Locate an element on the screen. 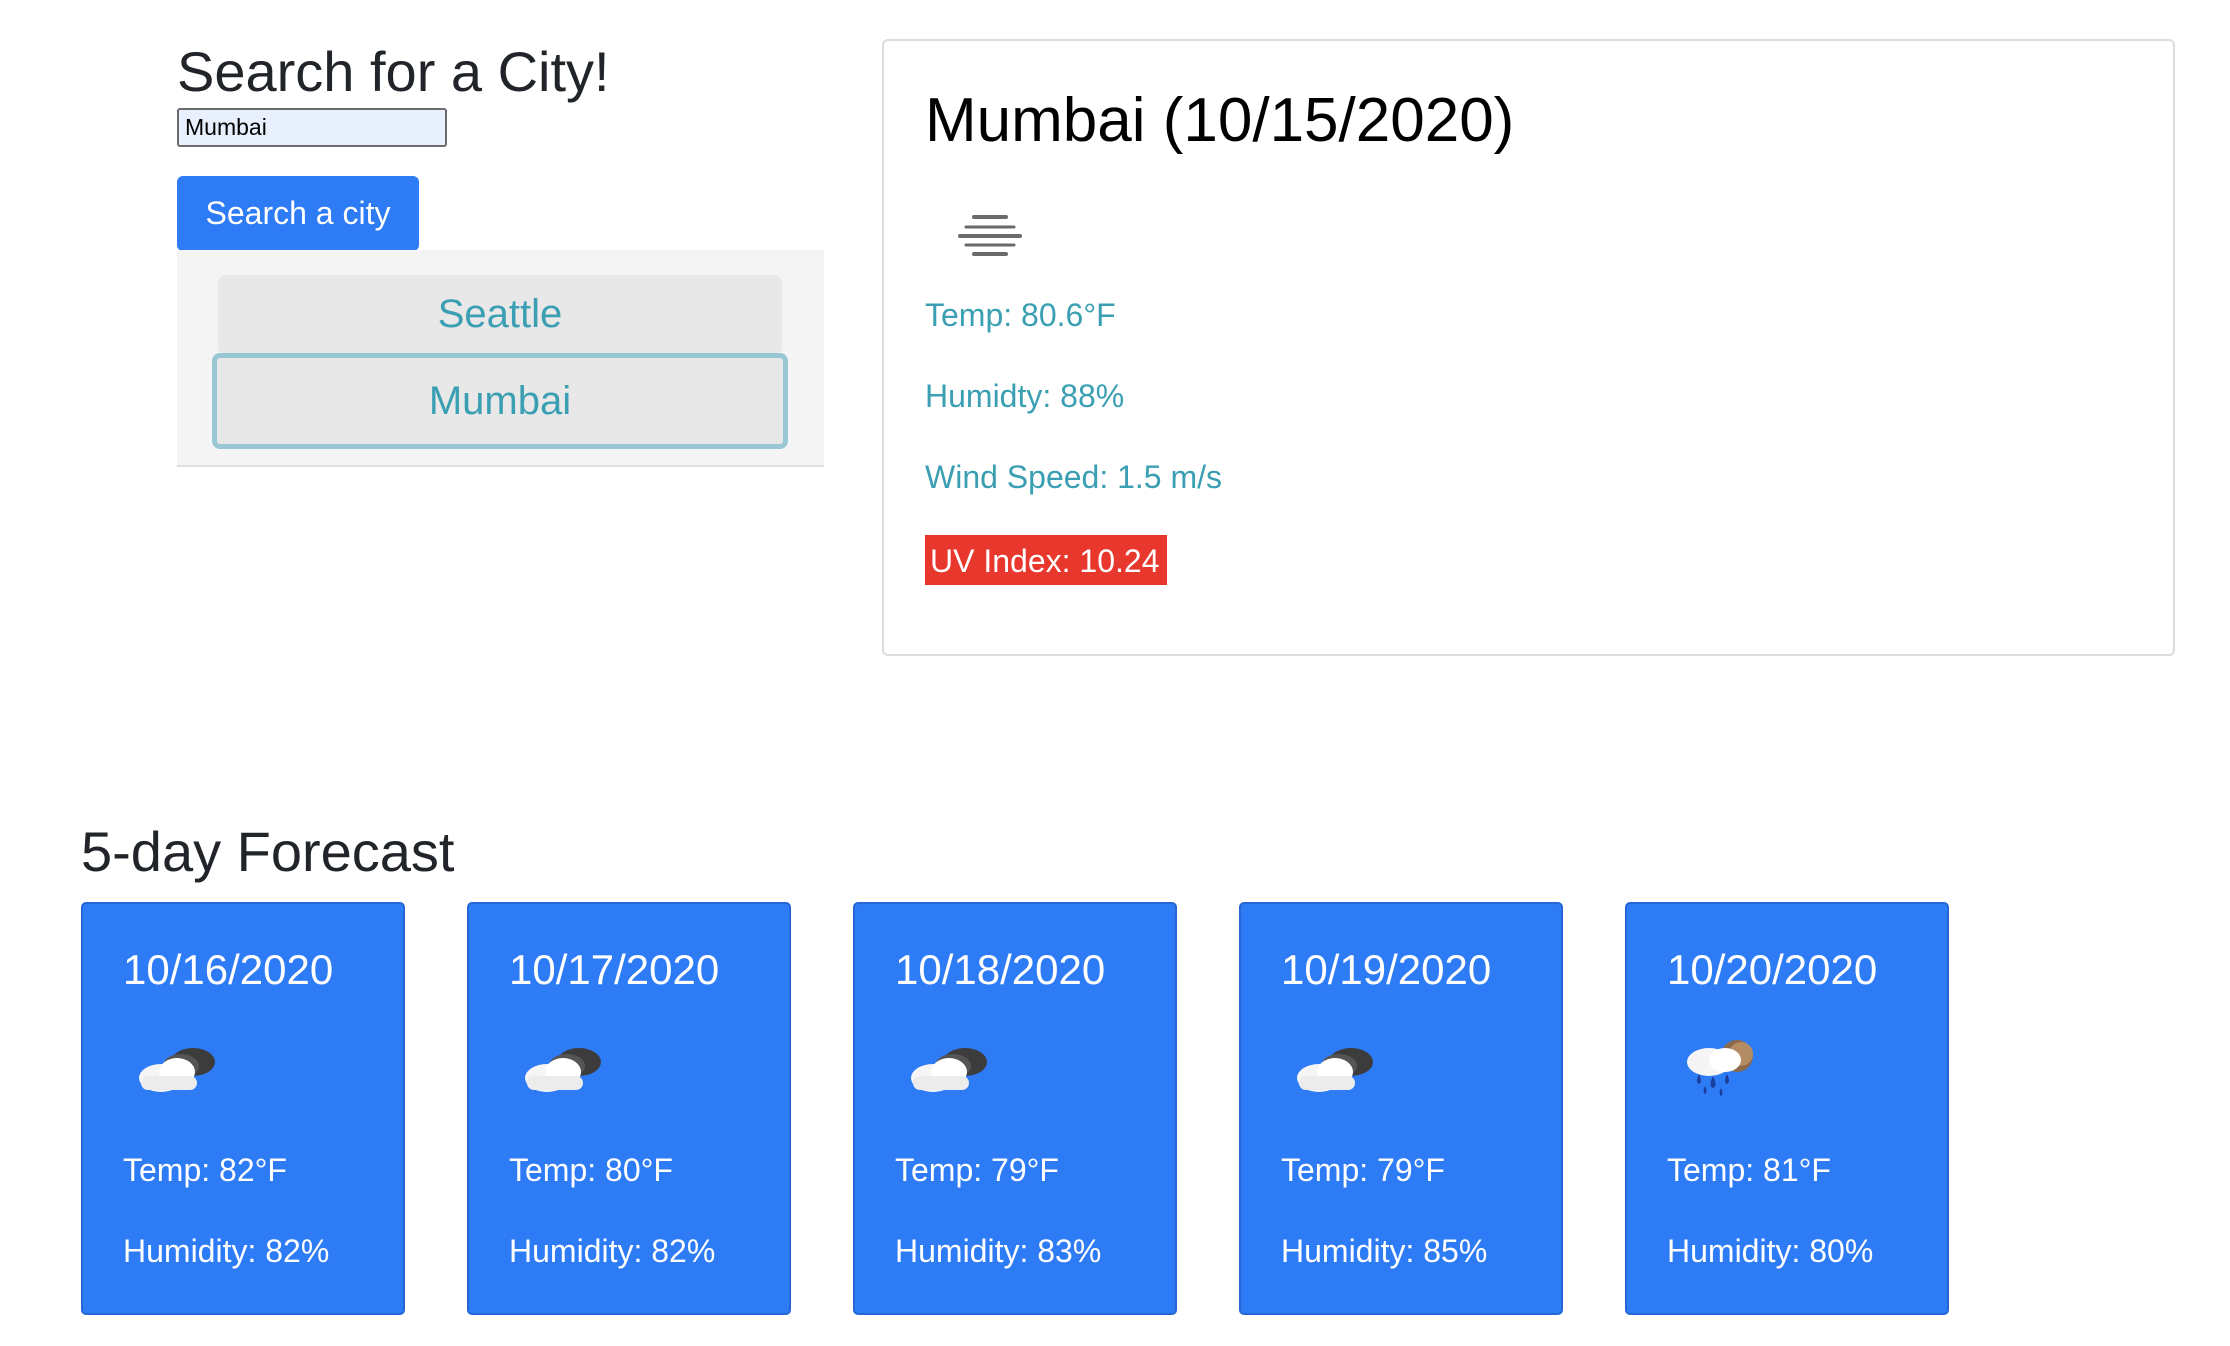 This screenshot has height=1346, width=2230. city-search-input is located at coordinates (312, 127).